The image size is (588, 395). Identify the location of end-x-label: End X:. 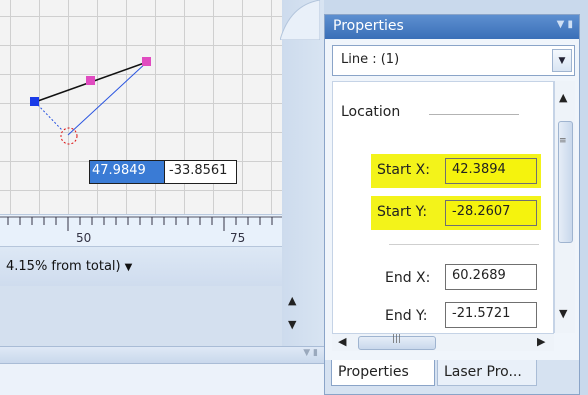
(408, 278).